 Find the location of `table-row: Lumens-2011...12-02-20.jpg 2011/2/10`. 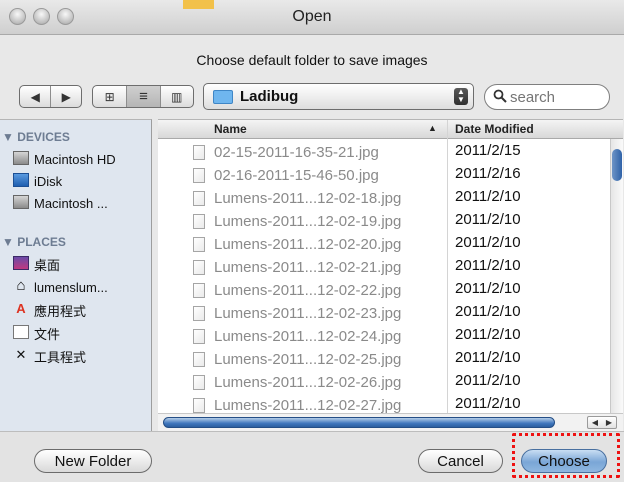

table-row: Lumens-2011...12-02-20.jpg 2011/2/10 is located at coordinates (384, 244).